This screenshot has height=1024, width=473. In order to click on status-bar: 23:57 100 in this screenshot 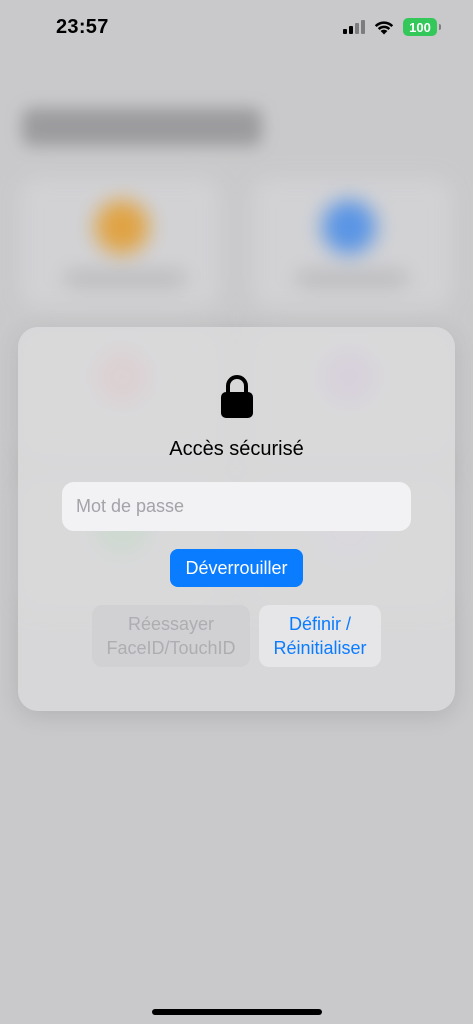, I will do `click(236, 28)`.